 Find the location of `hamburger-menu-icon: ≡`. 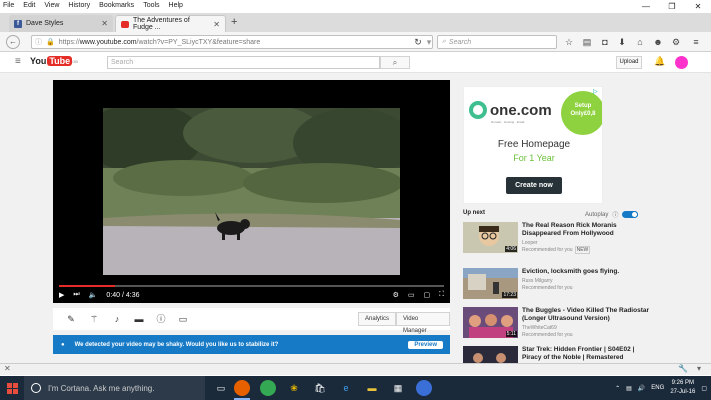

hamburger-menu-icon: ≡ is located at coordinates (696, 42).